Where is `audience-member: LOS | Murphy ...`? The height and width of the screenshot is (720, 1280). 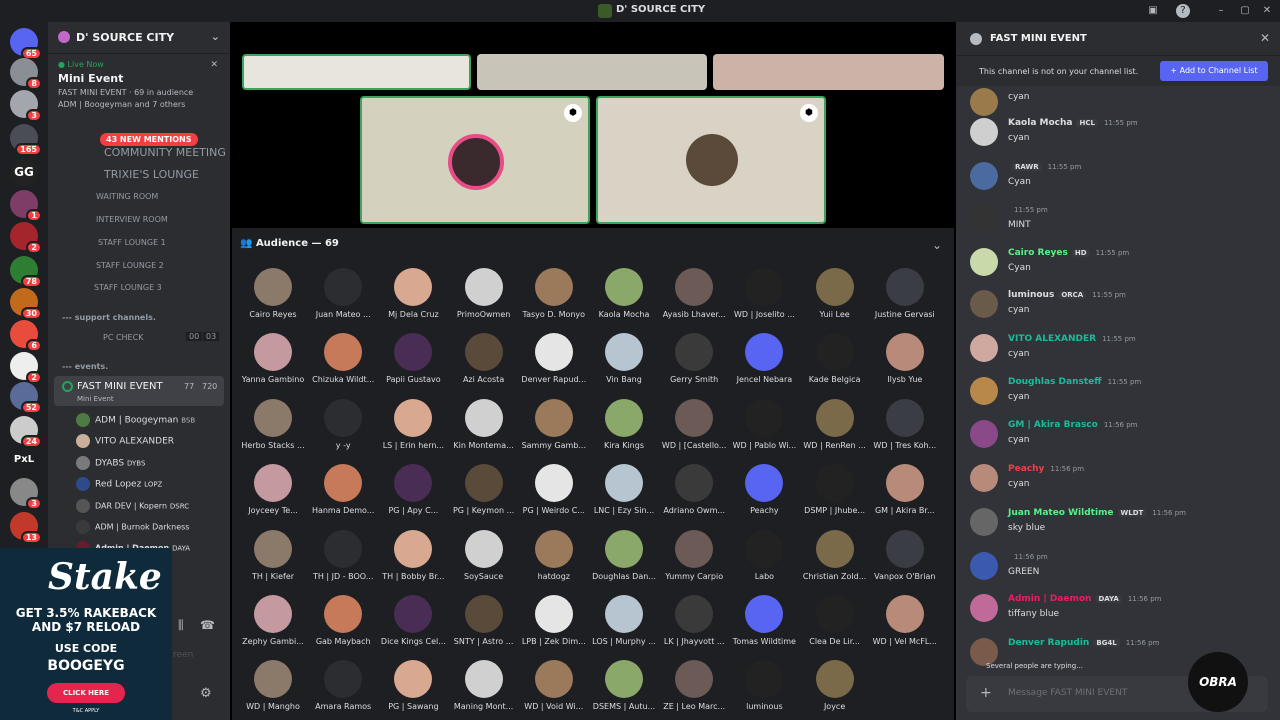 audience-member: LOS | Murphy ... is located at coordinates (624, 620).